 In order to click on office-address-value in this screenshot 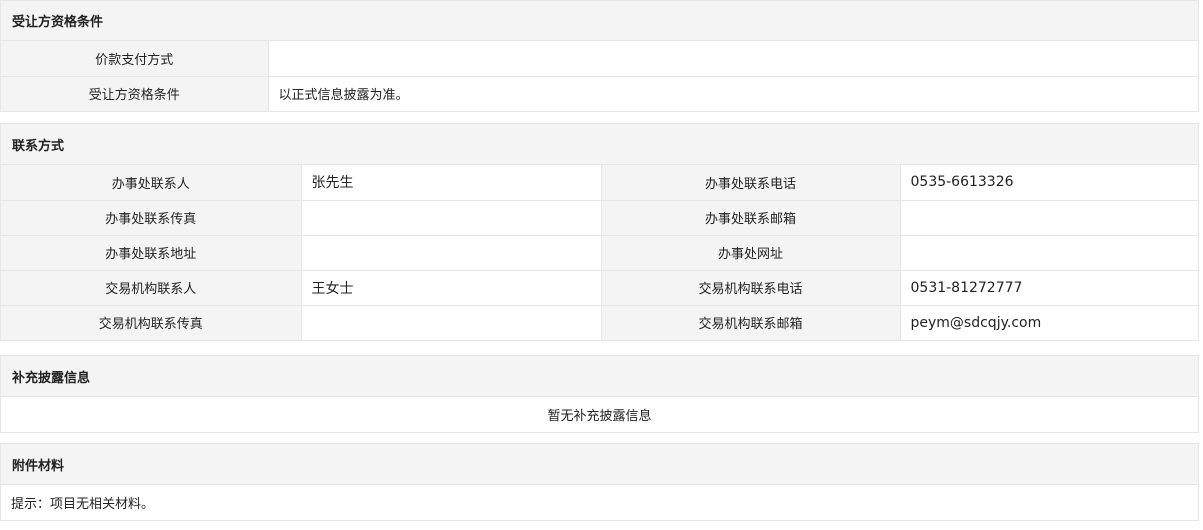, I will do `click(451, 252)`.